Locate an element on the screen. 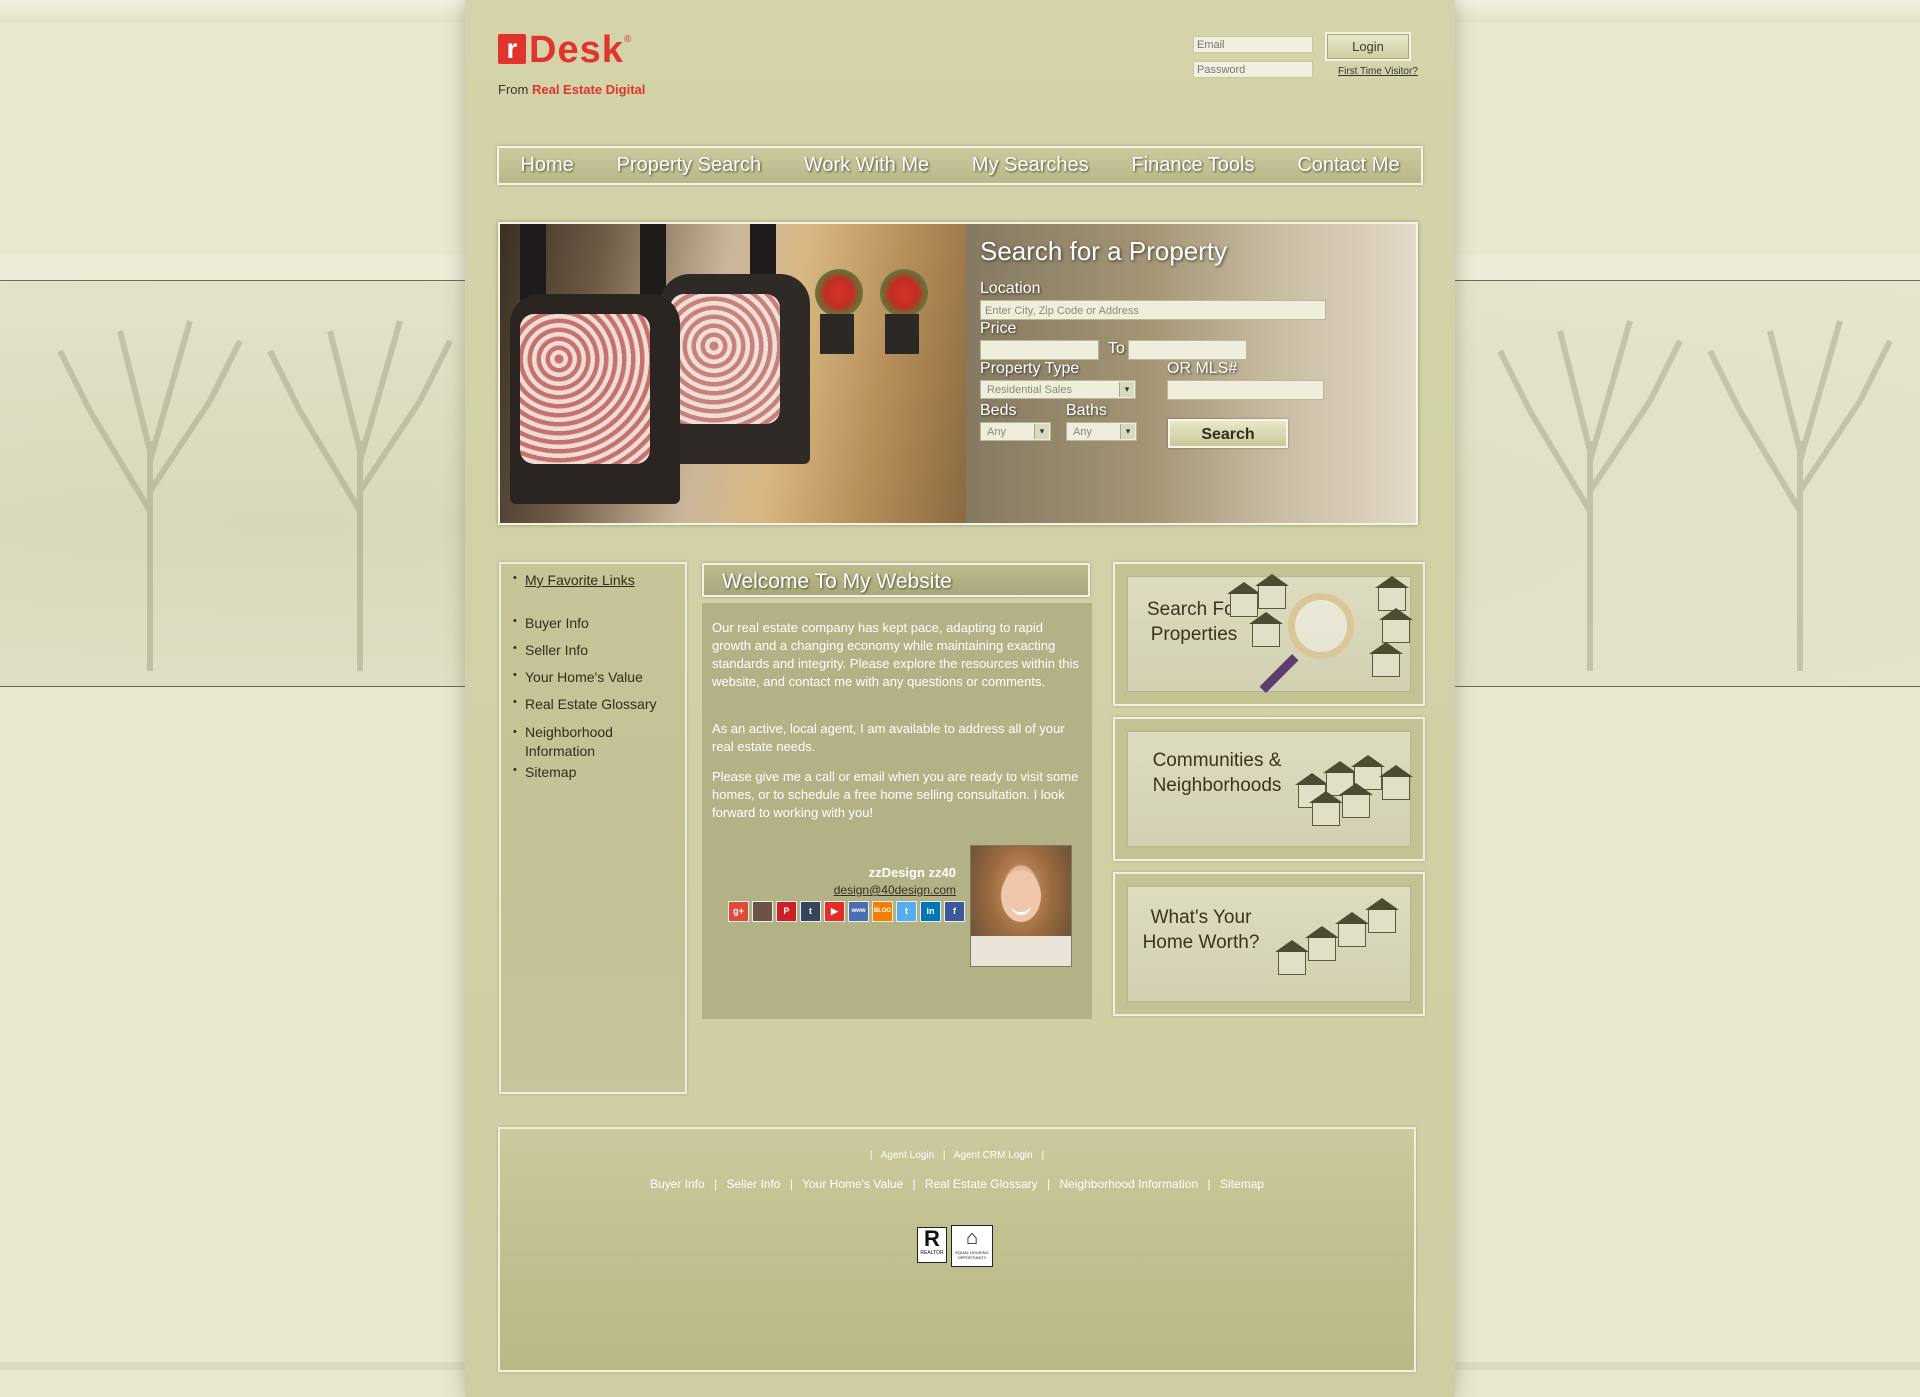  footer-sitemap: Sitemap is located at coordinates (1242, 1184).